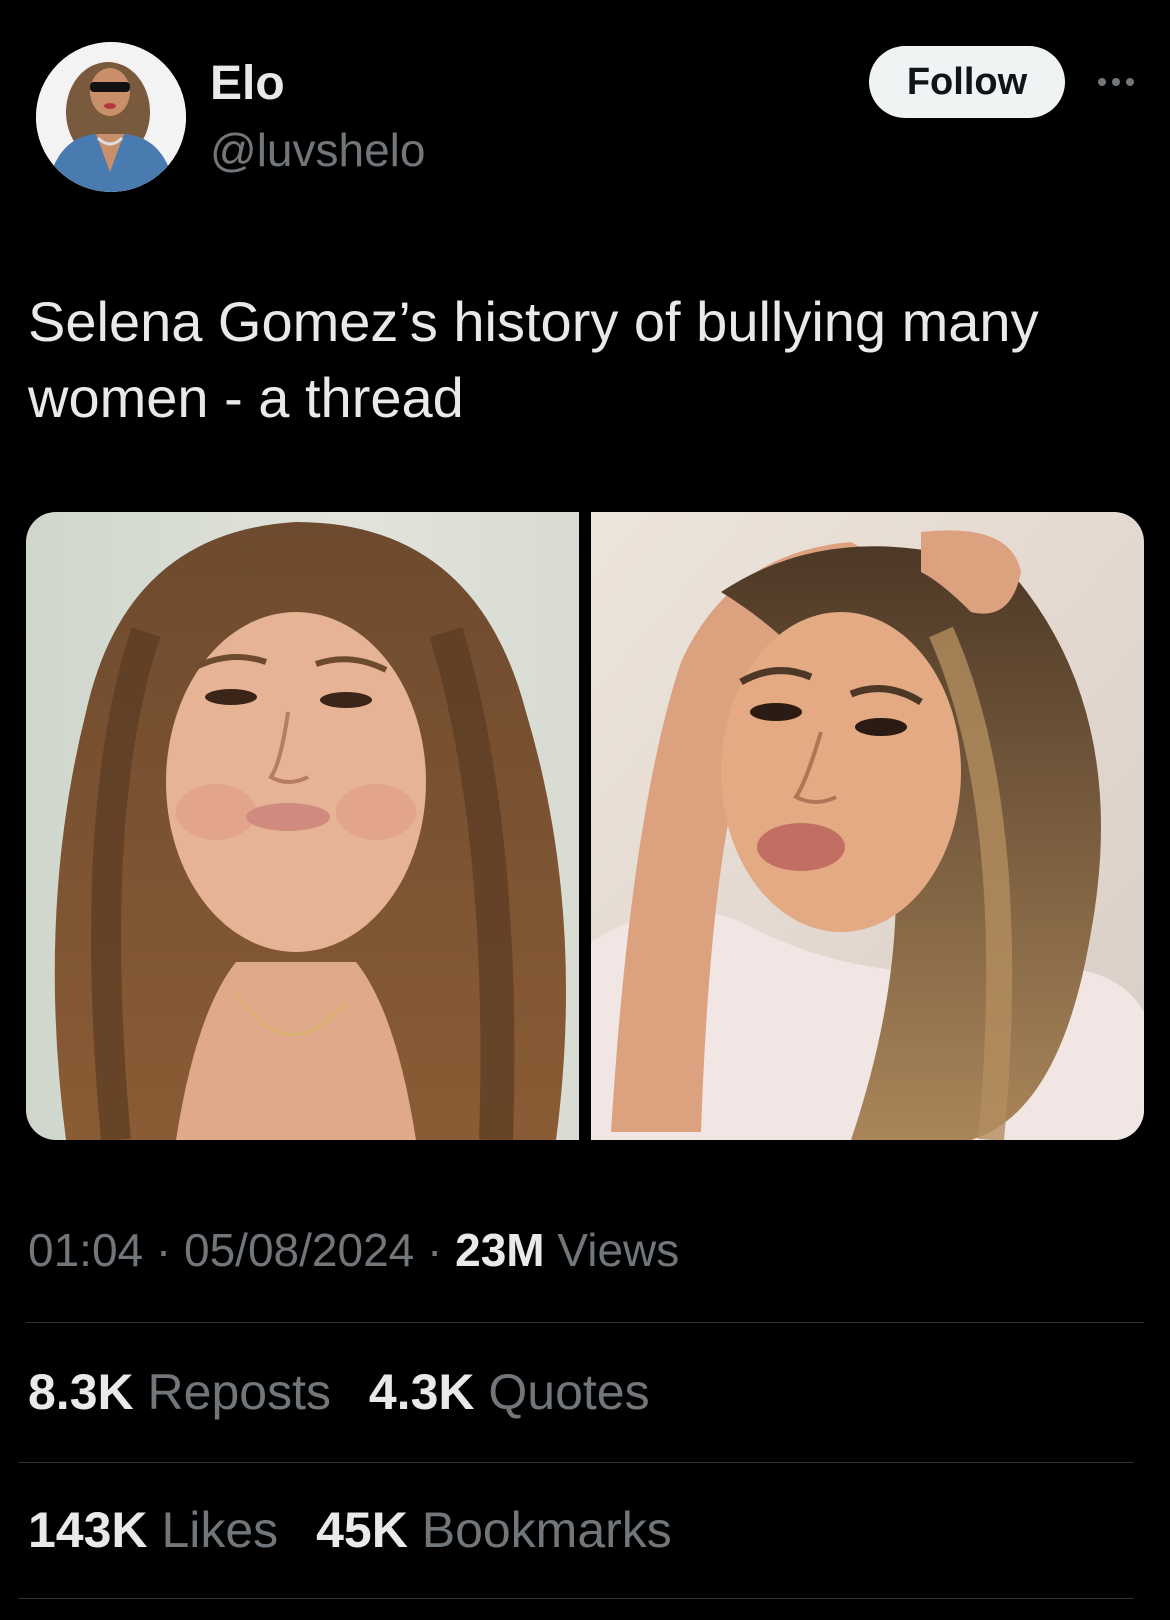  I want to click on follow-button: Follow, so click(967, 82).